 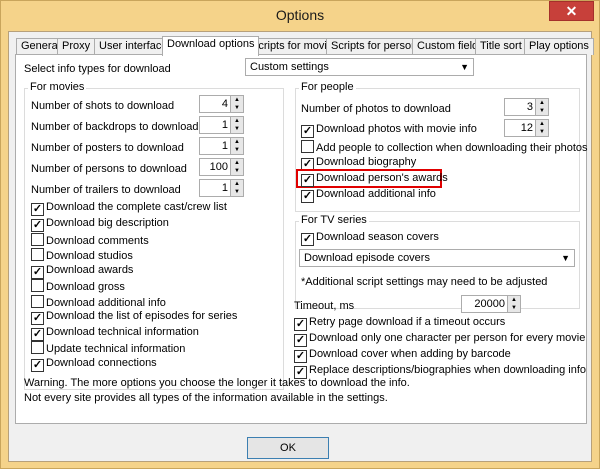 I want to click on backdrops-spinner: 1 ▲ ▼, so click(x=221, y=125).